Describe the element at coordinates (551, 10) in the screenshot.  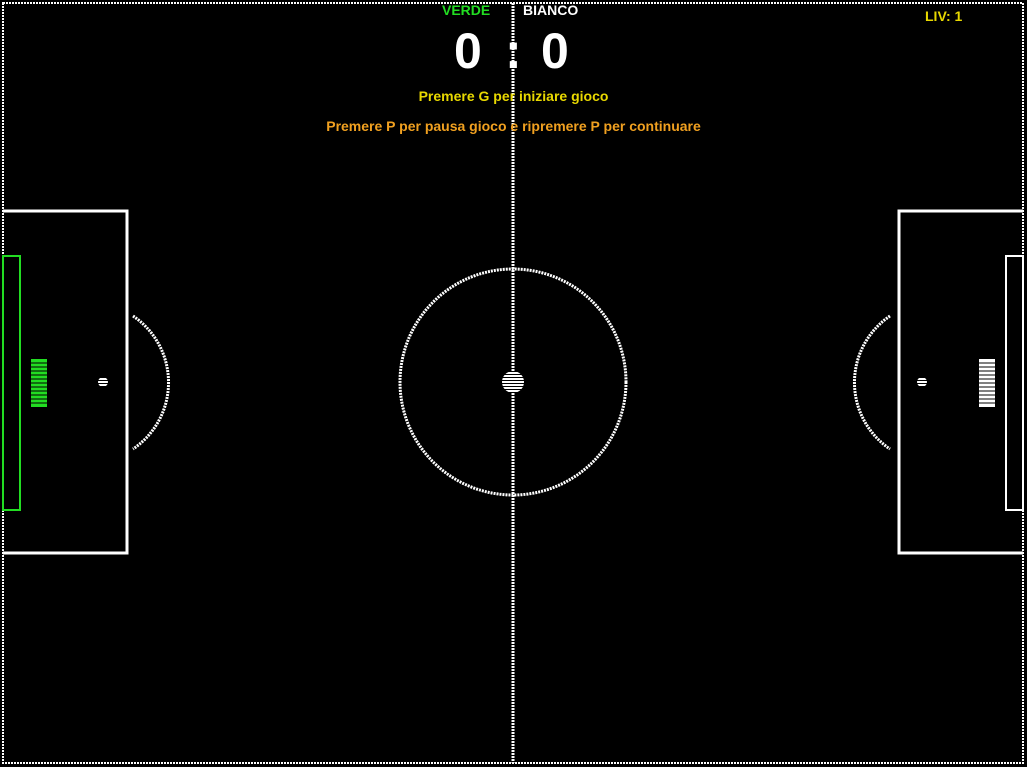
I see `team-right-name: BIANCO` at that location.